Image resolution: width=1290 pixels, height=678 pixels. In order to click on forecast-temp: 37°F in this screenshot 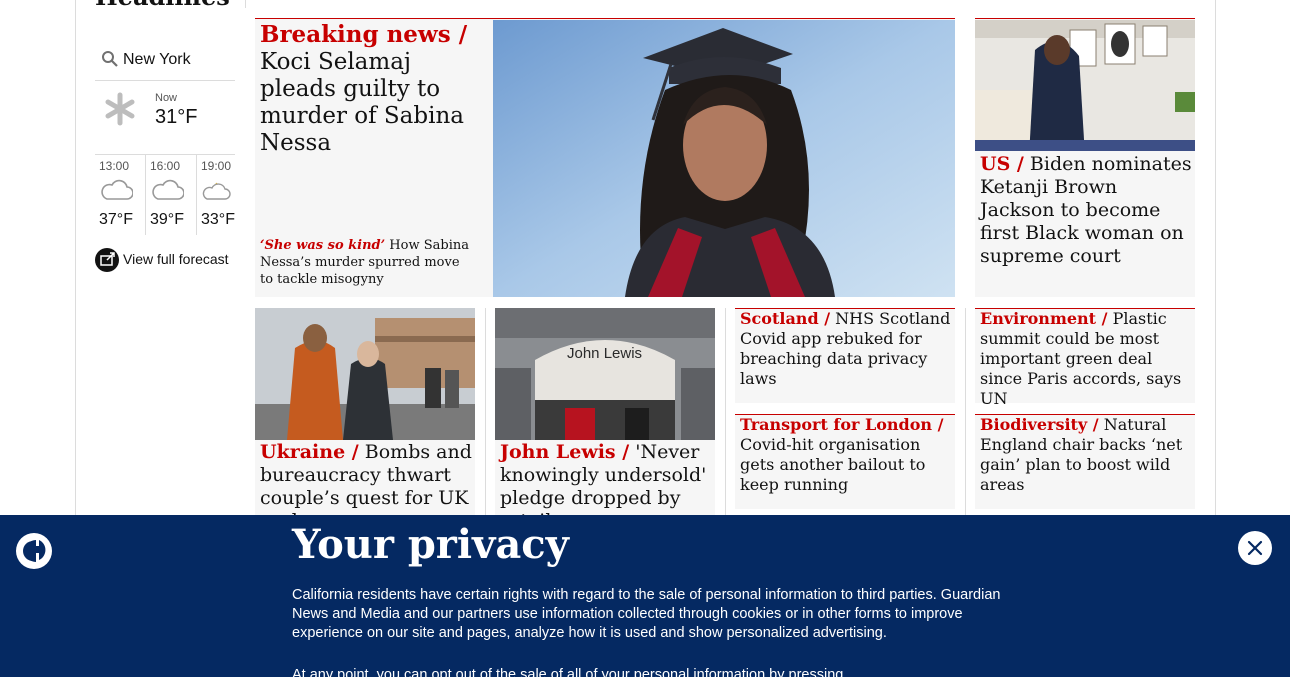, I will do `click(116, 219)`.